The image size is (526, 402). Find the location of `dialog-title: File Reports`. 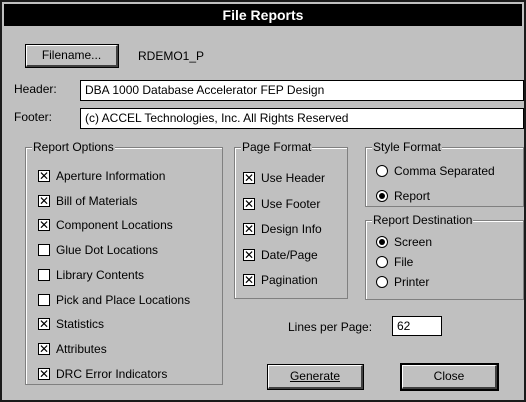

dialog-title: File Reports is located at coordinates (263, 15).